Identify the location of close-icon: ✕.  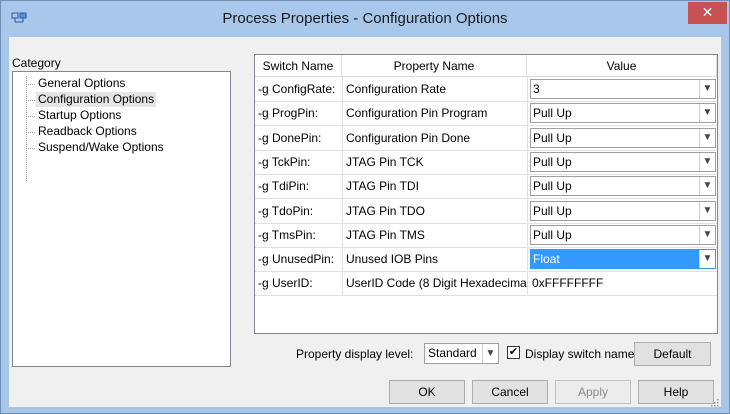
(707, 12).